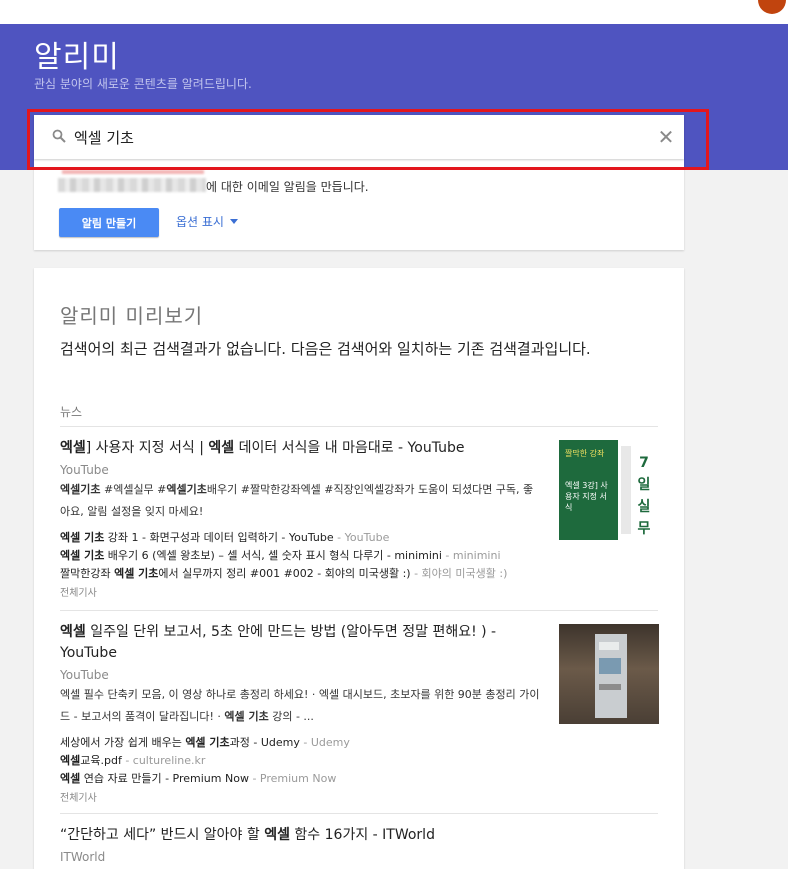 Image resolution: width=788 pixels, height=869 pixels. I want to click on result-thumbnail: 짤막한 강좌 엑셀 3강] 사용자 지정 서식 7일 실무, so click(609, 490).